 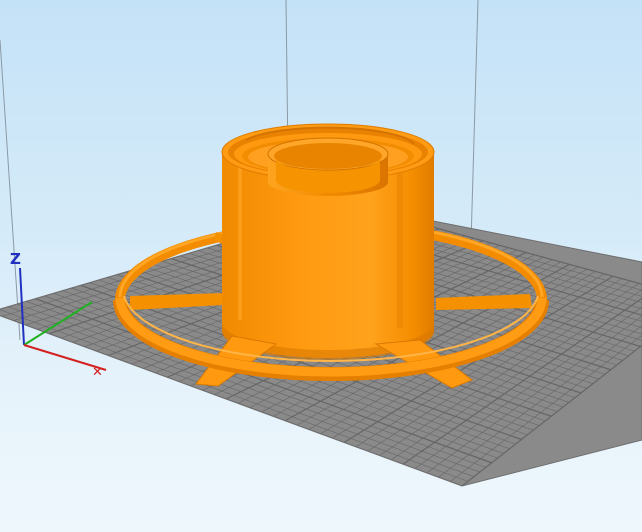 I want to click on z-axis-label: Z, so click(x=15, y=259).